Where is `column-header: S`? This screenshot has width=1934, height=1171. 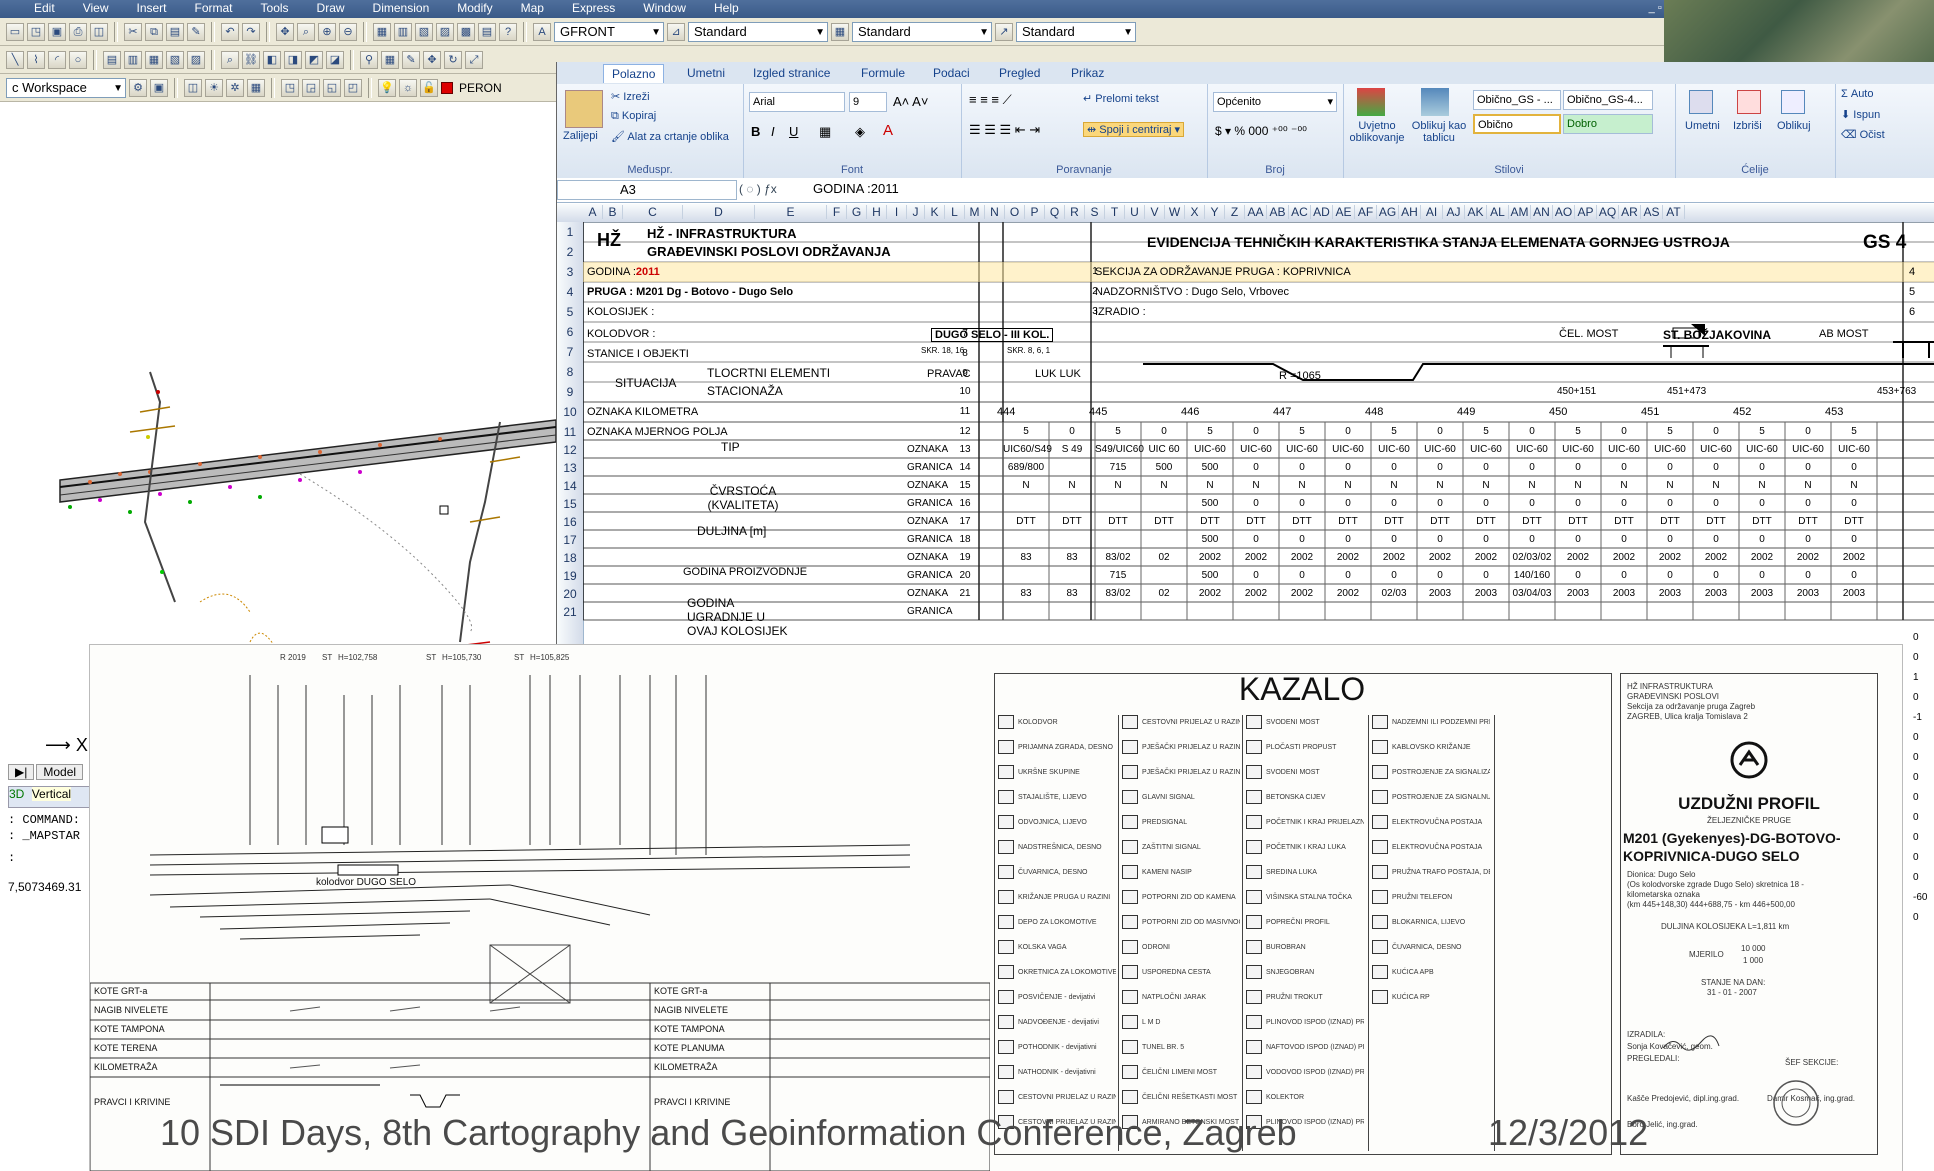 column-header: S is located at coordinates (1095, 212).